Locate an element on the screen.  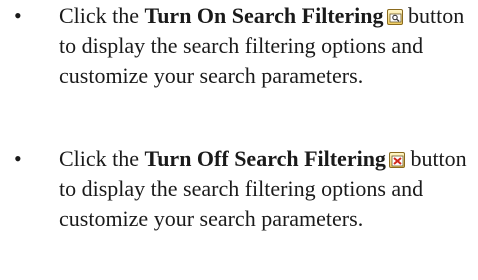
search-filter-on-icon is located at coordinates (394, 17).